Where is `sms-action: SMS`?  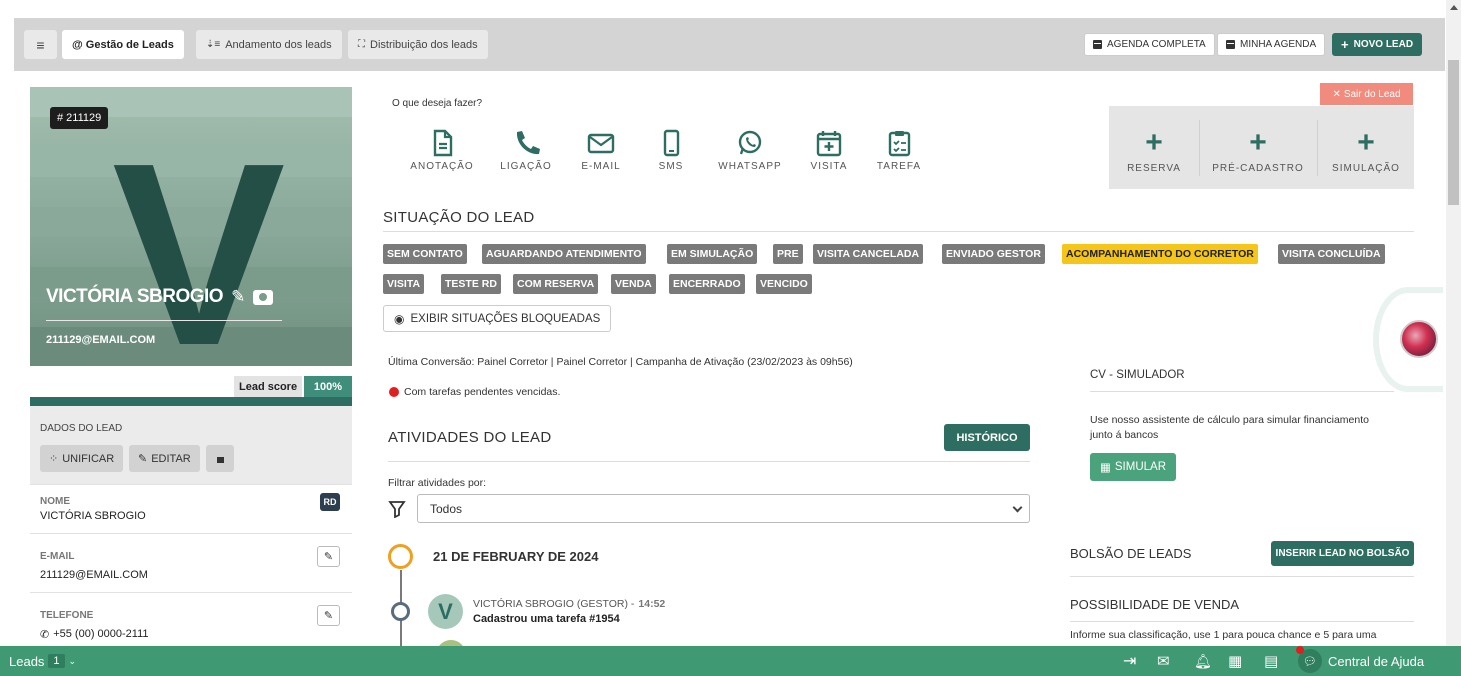
sms-action: SMS is located at coordinates (671, 150).